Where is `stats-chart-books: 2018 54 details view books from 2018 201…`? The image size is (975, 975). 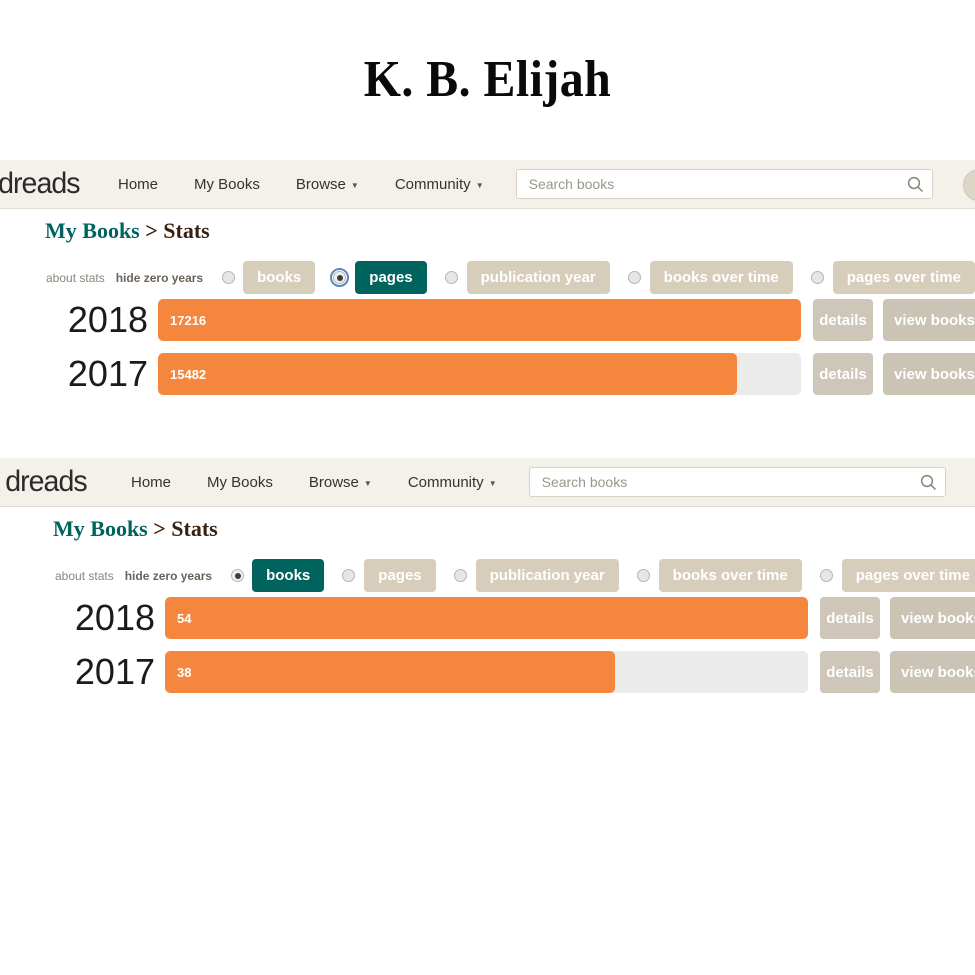 stats-chart-books: 2018 54 details view books from 2018 201… is located at coordinates (487, 645).